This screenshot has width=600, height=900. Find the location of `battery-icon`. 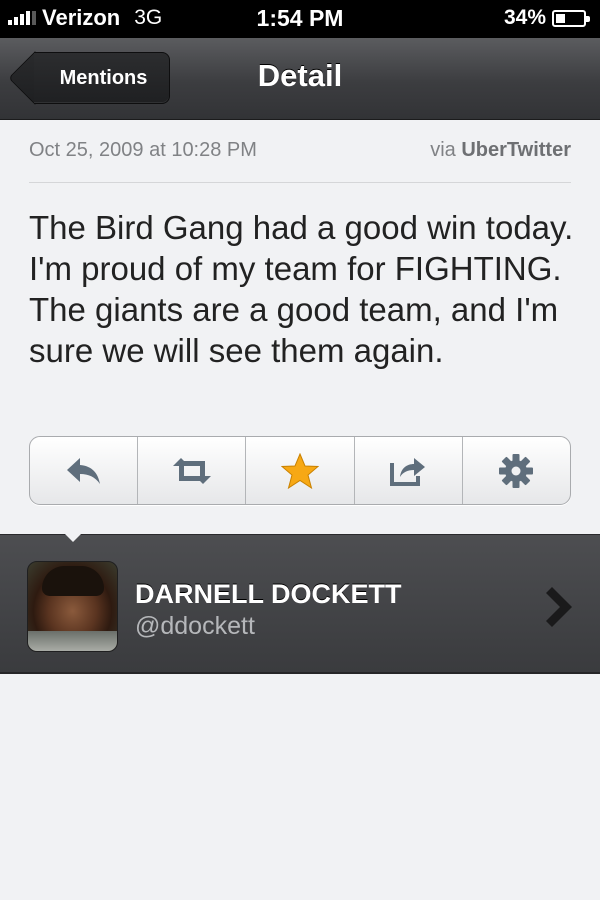

battery-icon is located at coordinates (571, 18).